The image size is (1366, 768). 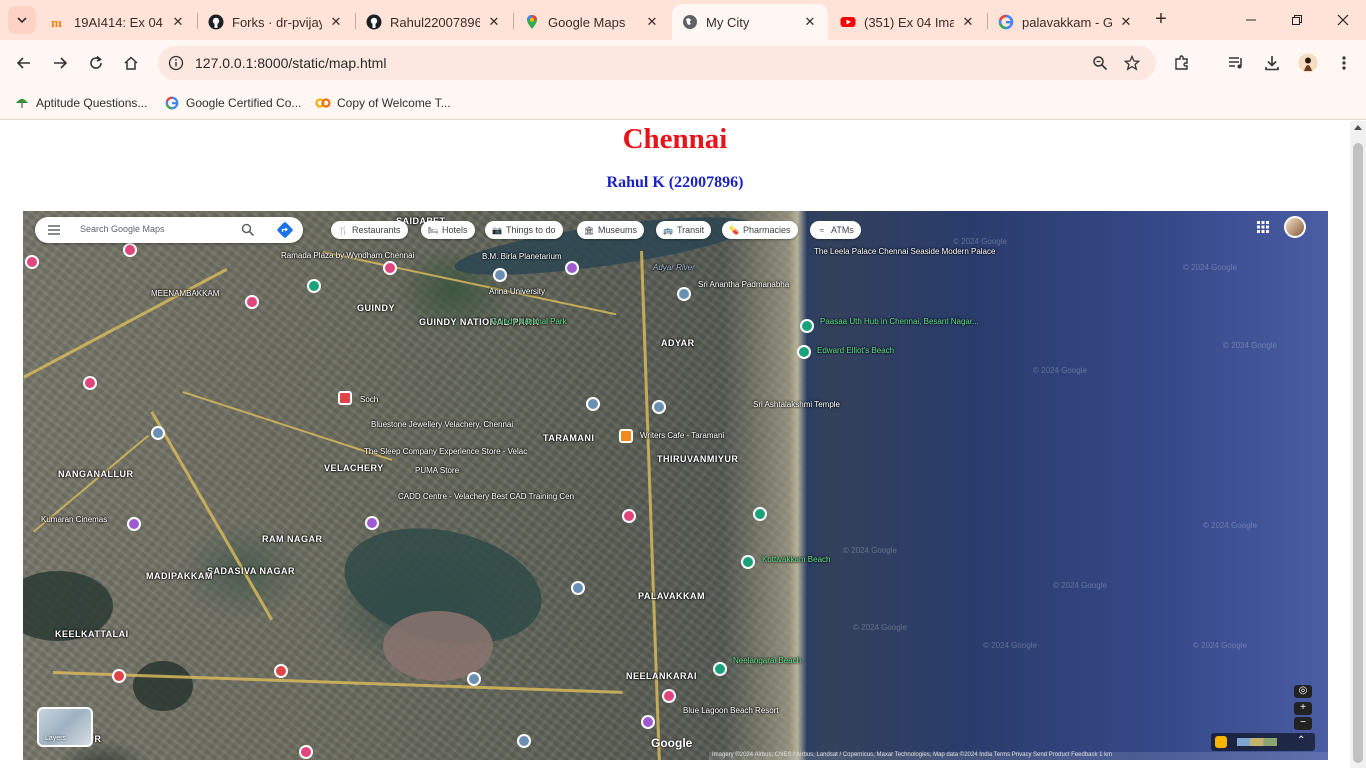 What do you see at coordinates (767, 230) in the screenshot?
I see `chip-label: Pharmacies` at bounding box center [767, 230].